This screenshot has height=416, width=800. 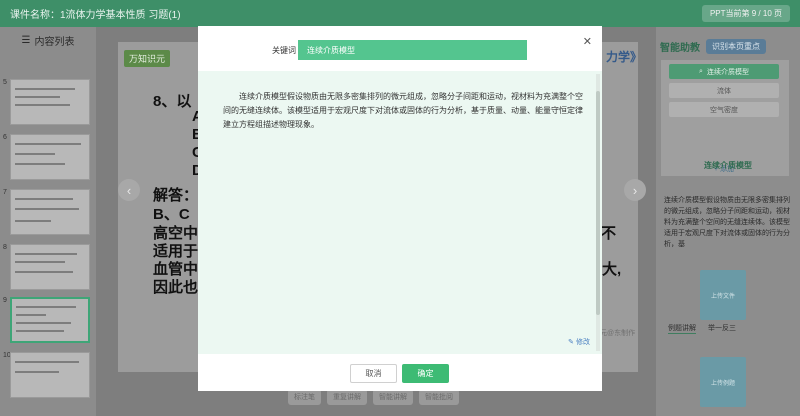 I want to click on slide-text-fragment: 大,, so click(x=612, y=269).